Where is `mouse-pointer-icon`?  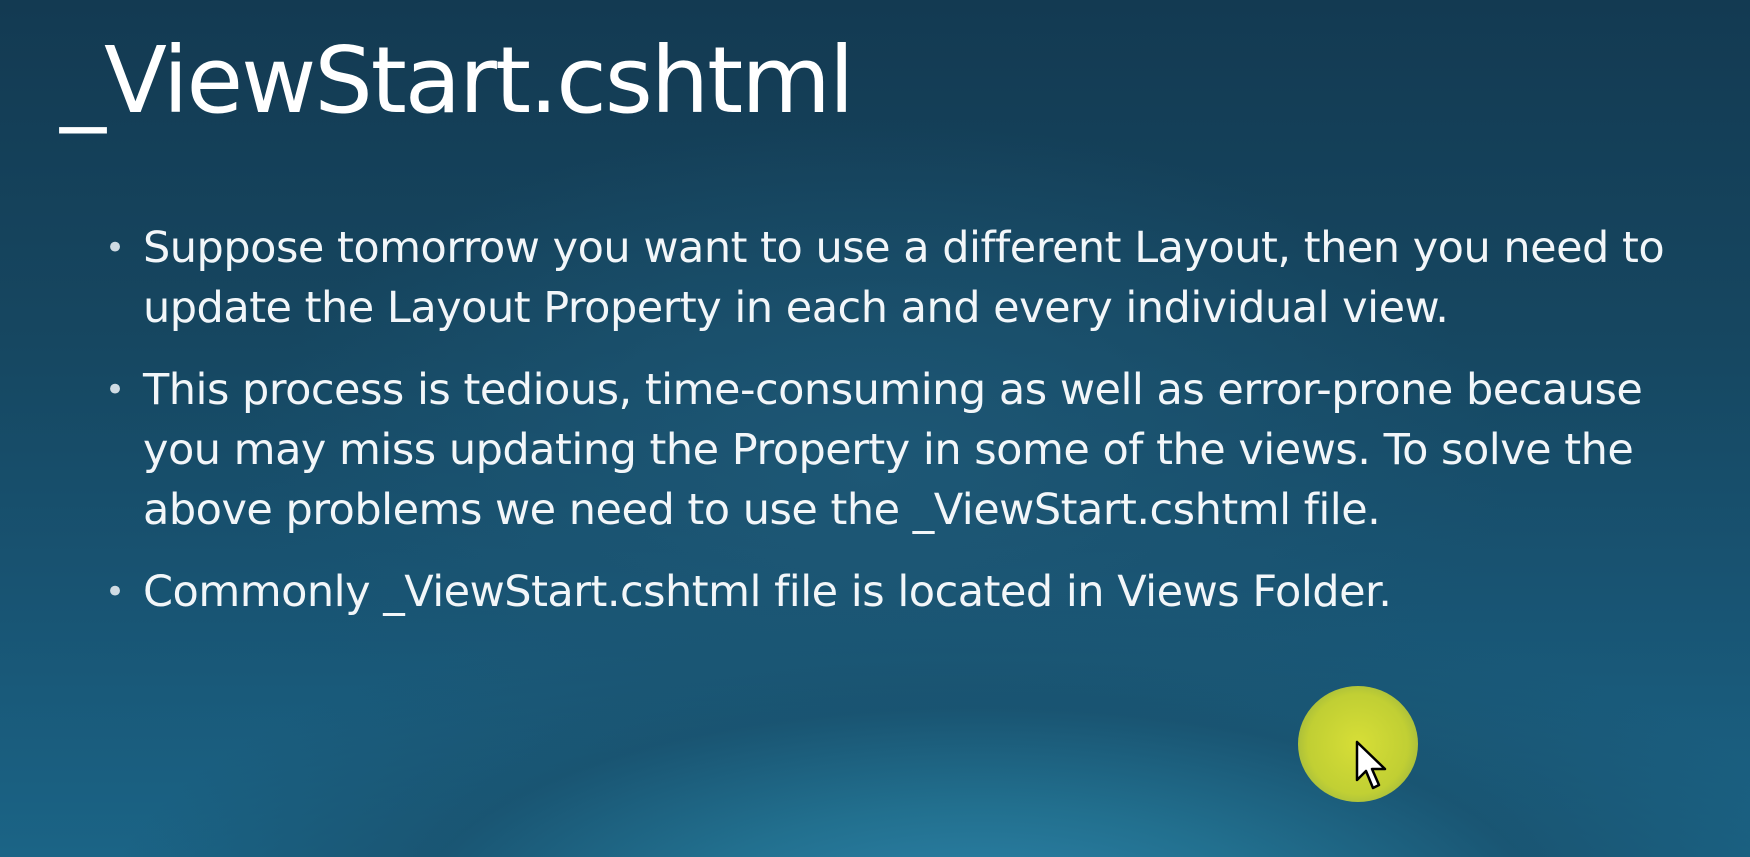
mouse-pointer-icon is located at coordinates (1371, 765).